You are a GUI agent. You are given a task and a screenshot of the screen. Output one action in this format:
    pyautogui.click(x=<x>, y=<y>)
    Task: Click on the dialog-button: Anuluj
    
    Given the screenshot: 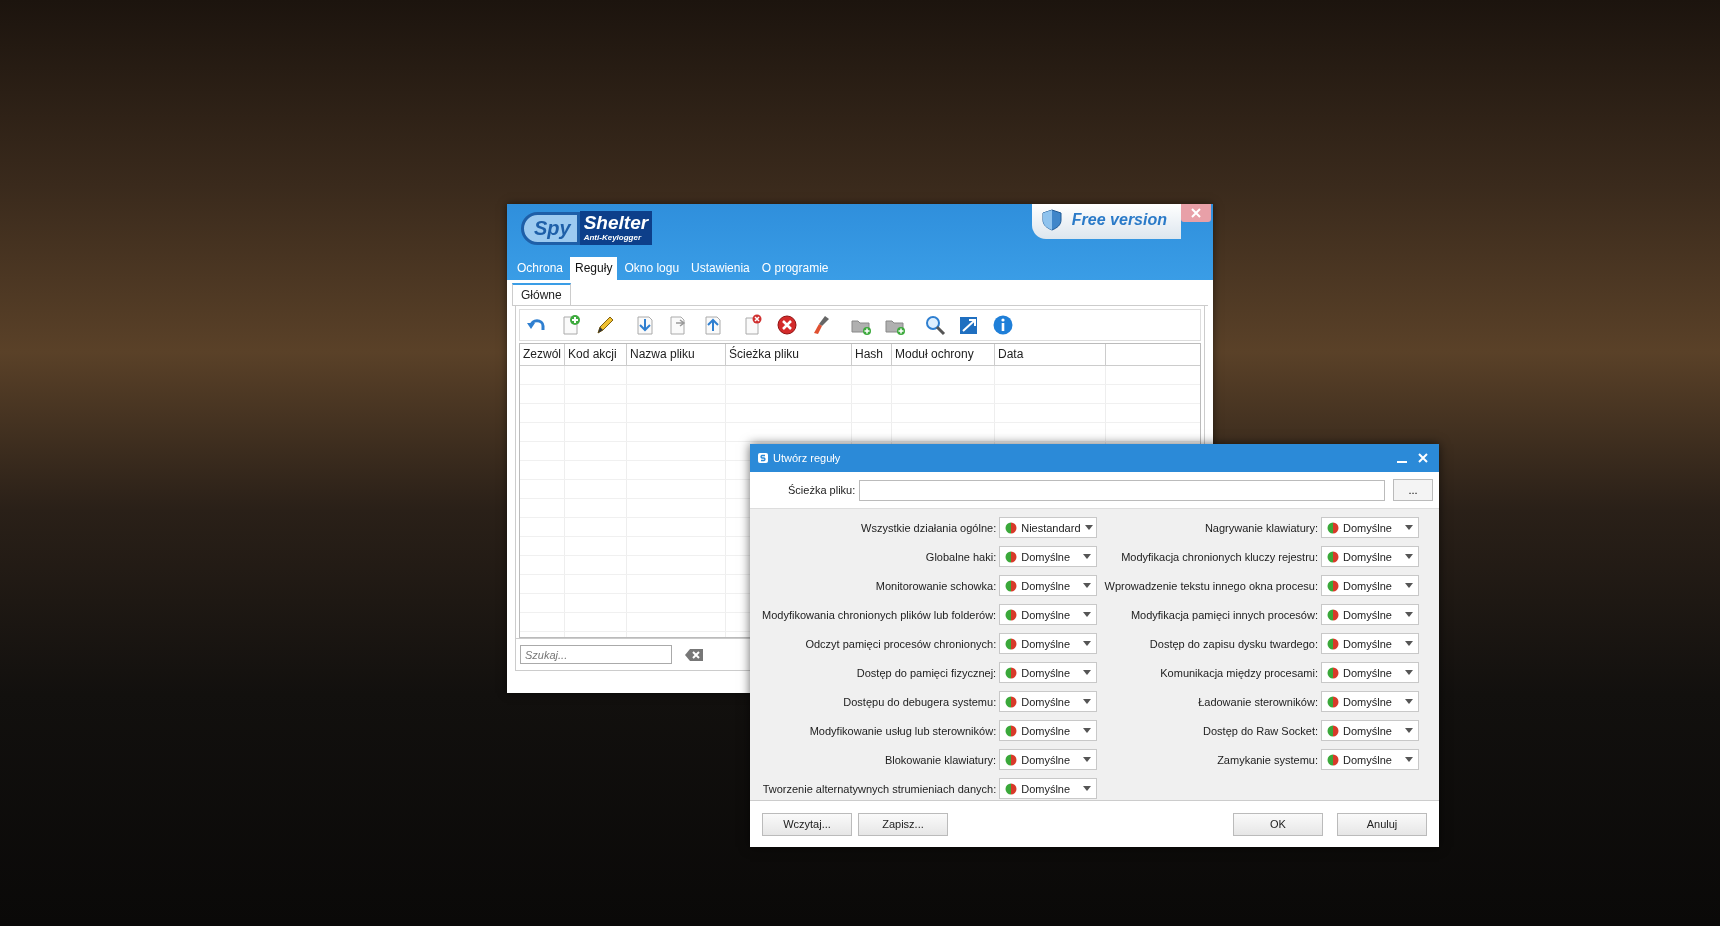 What is the action you would take?
    pyautogui.click(x=1382, y=824)
    